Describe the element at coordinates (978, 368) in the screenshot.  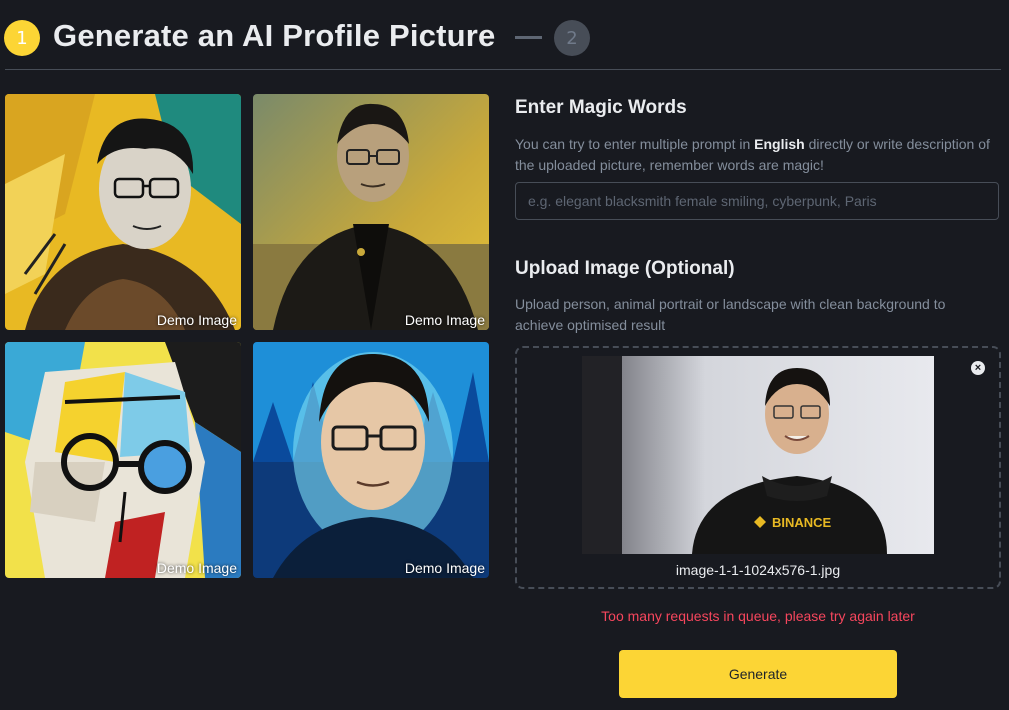
I see `remove-image-icon: ×` at that location.